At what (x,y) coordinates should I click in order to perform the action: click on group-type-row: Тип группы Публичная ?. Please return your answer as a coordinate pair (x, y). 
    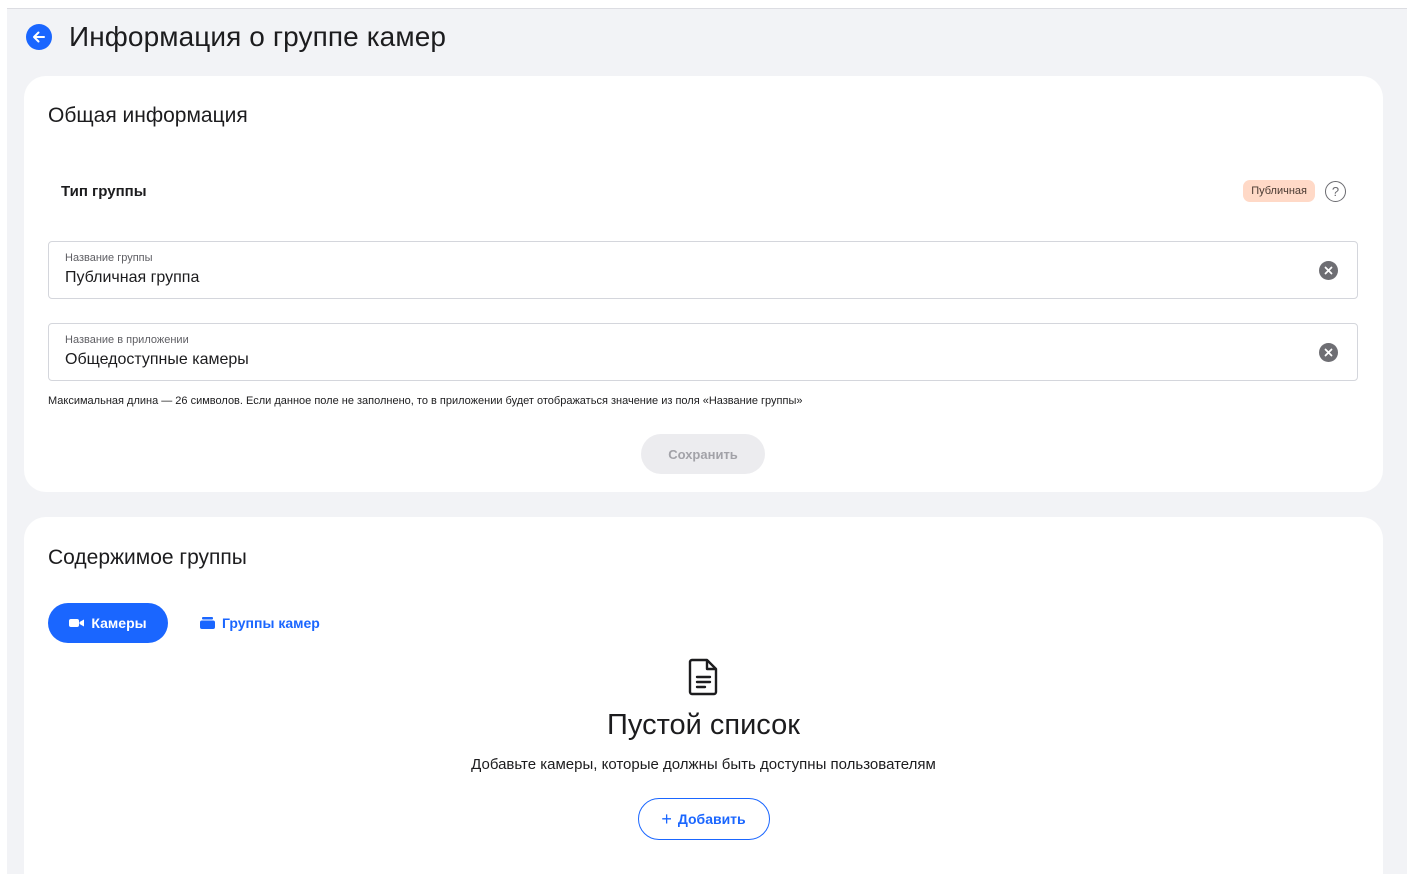
    Looking at the image, I should click on (703, 191).